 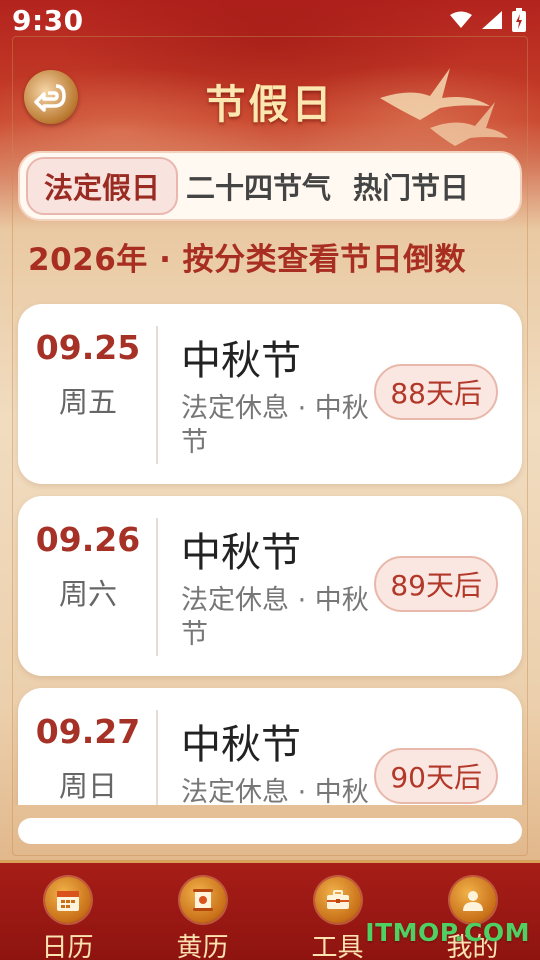 What do you see at coordinates (102, 186) in the screenshot?
I see `tab-statutory-holidays: 法定假日` at bounding box center [102, 186].